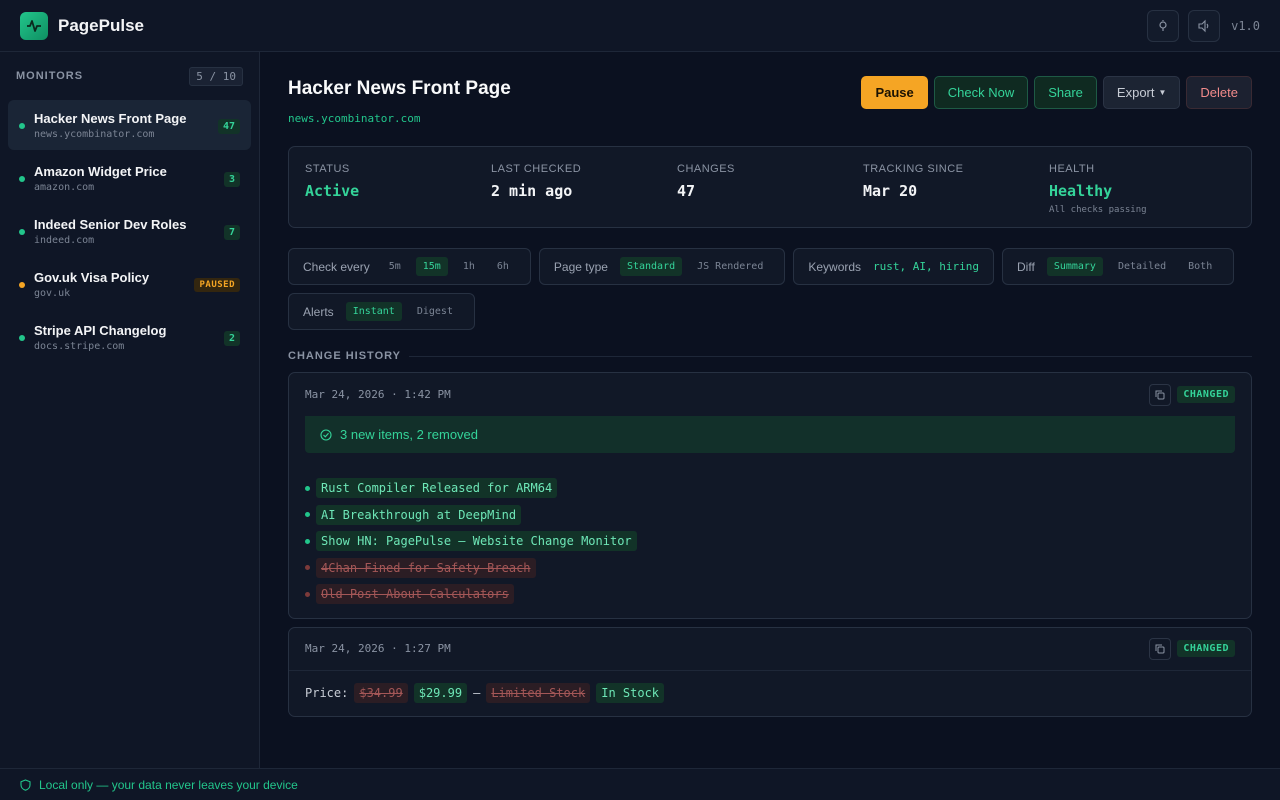 The width and height of the screenshot is (1280, 800). I want to click on share-button: Share, so click(1065, 92).